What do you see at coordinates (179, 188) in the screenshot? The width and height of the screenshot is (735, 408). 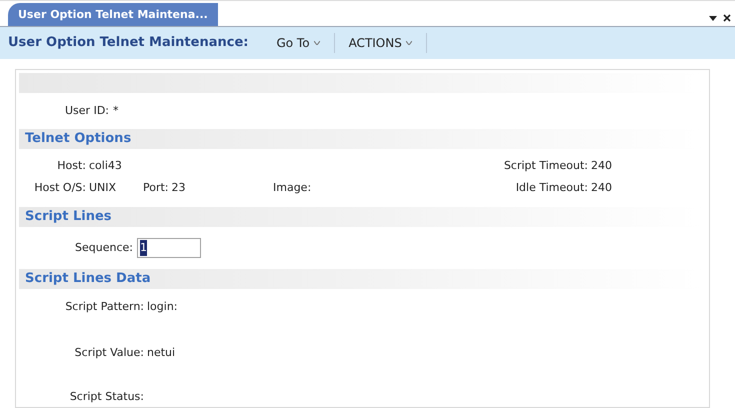 I see `field-value: 23` at bounding box center [179, 188].